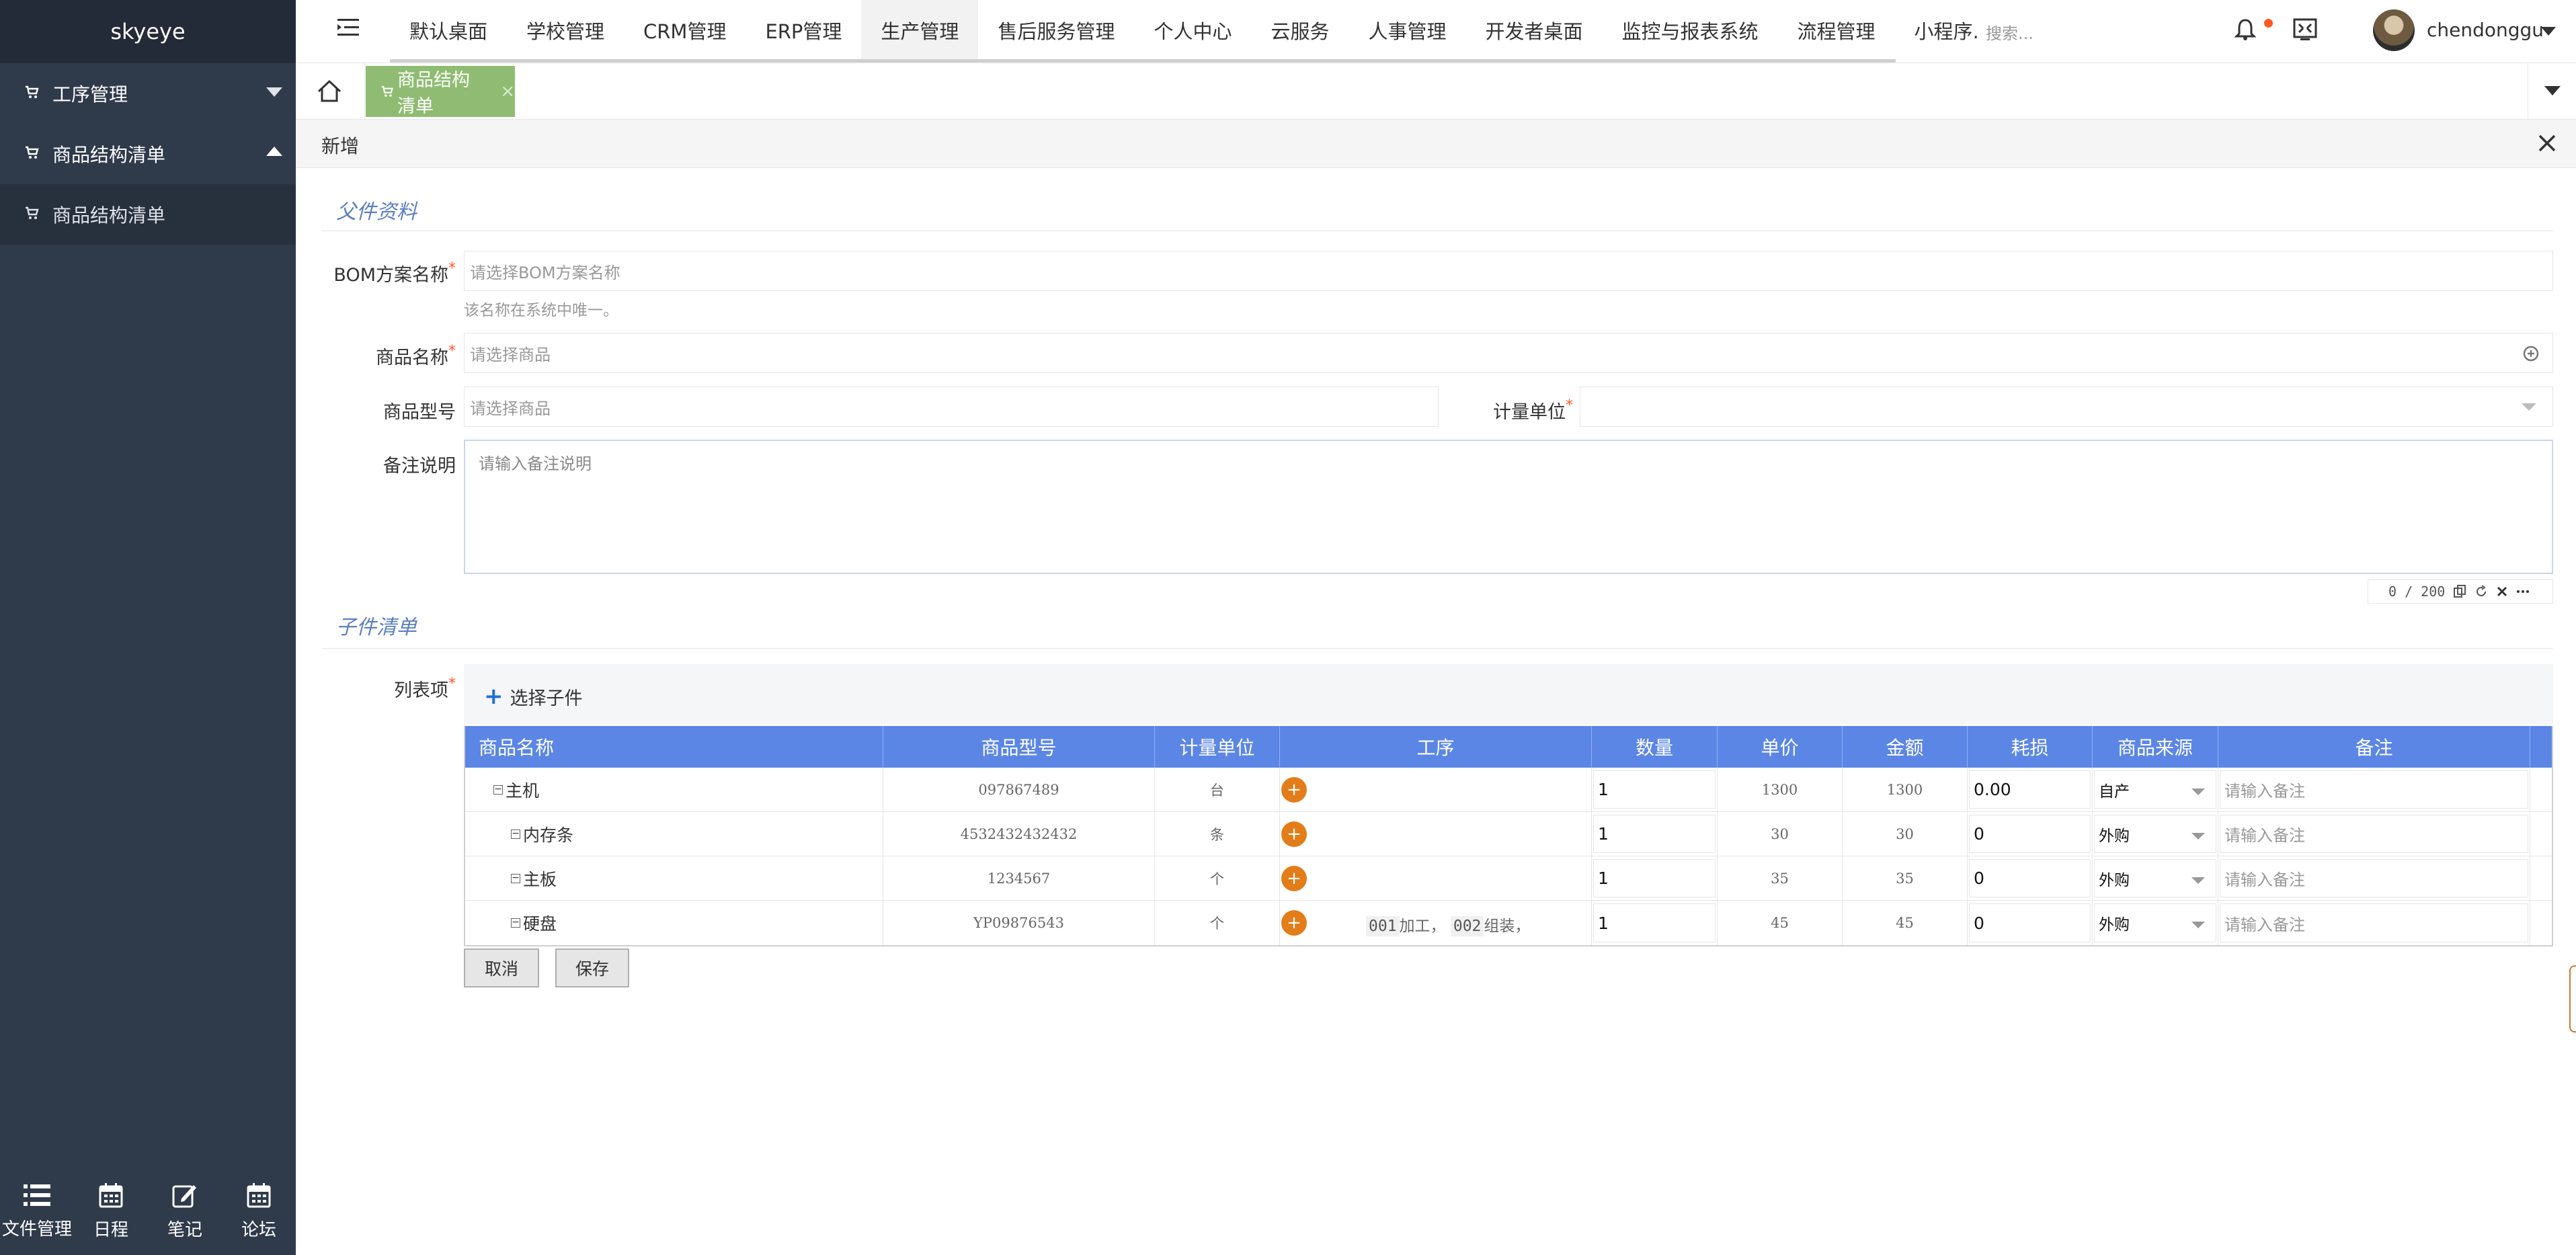 The image size is (2576, 1255). Describe the element at coordinates (148, 94) in the screenshot. I see `sidebar-item-process-management: 工序管理` at that location.